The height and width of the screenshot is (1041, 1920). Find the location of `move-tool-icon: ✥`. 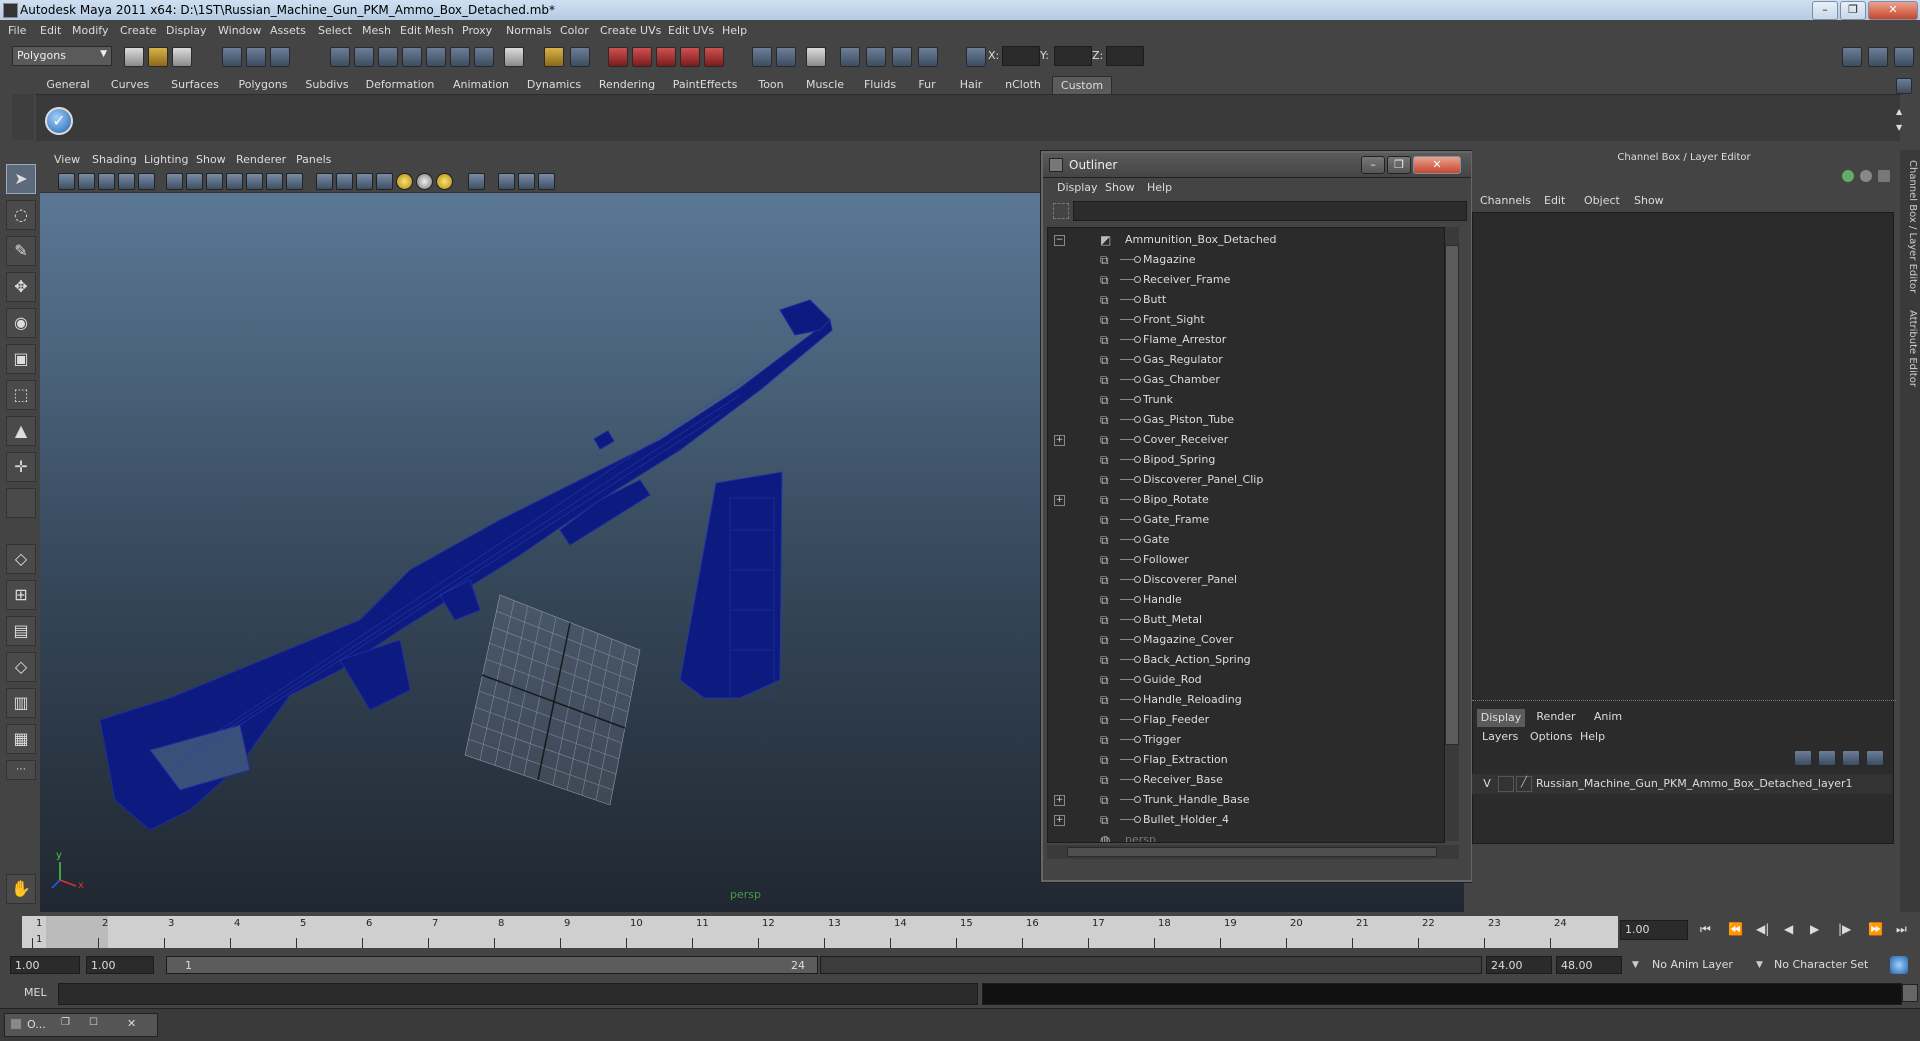

move-tool-icon: ✥ is located at coordinates (21, 287).